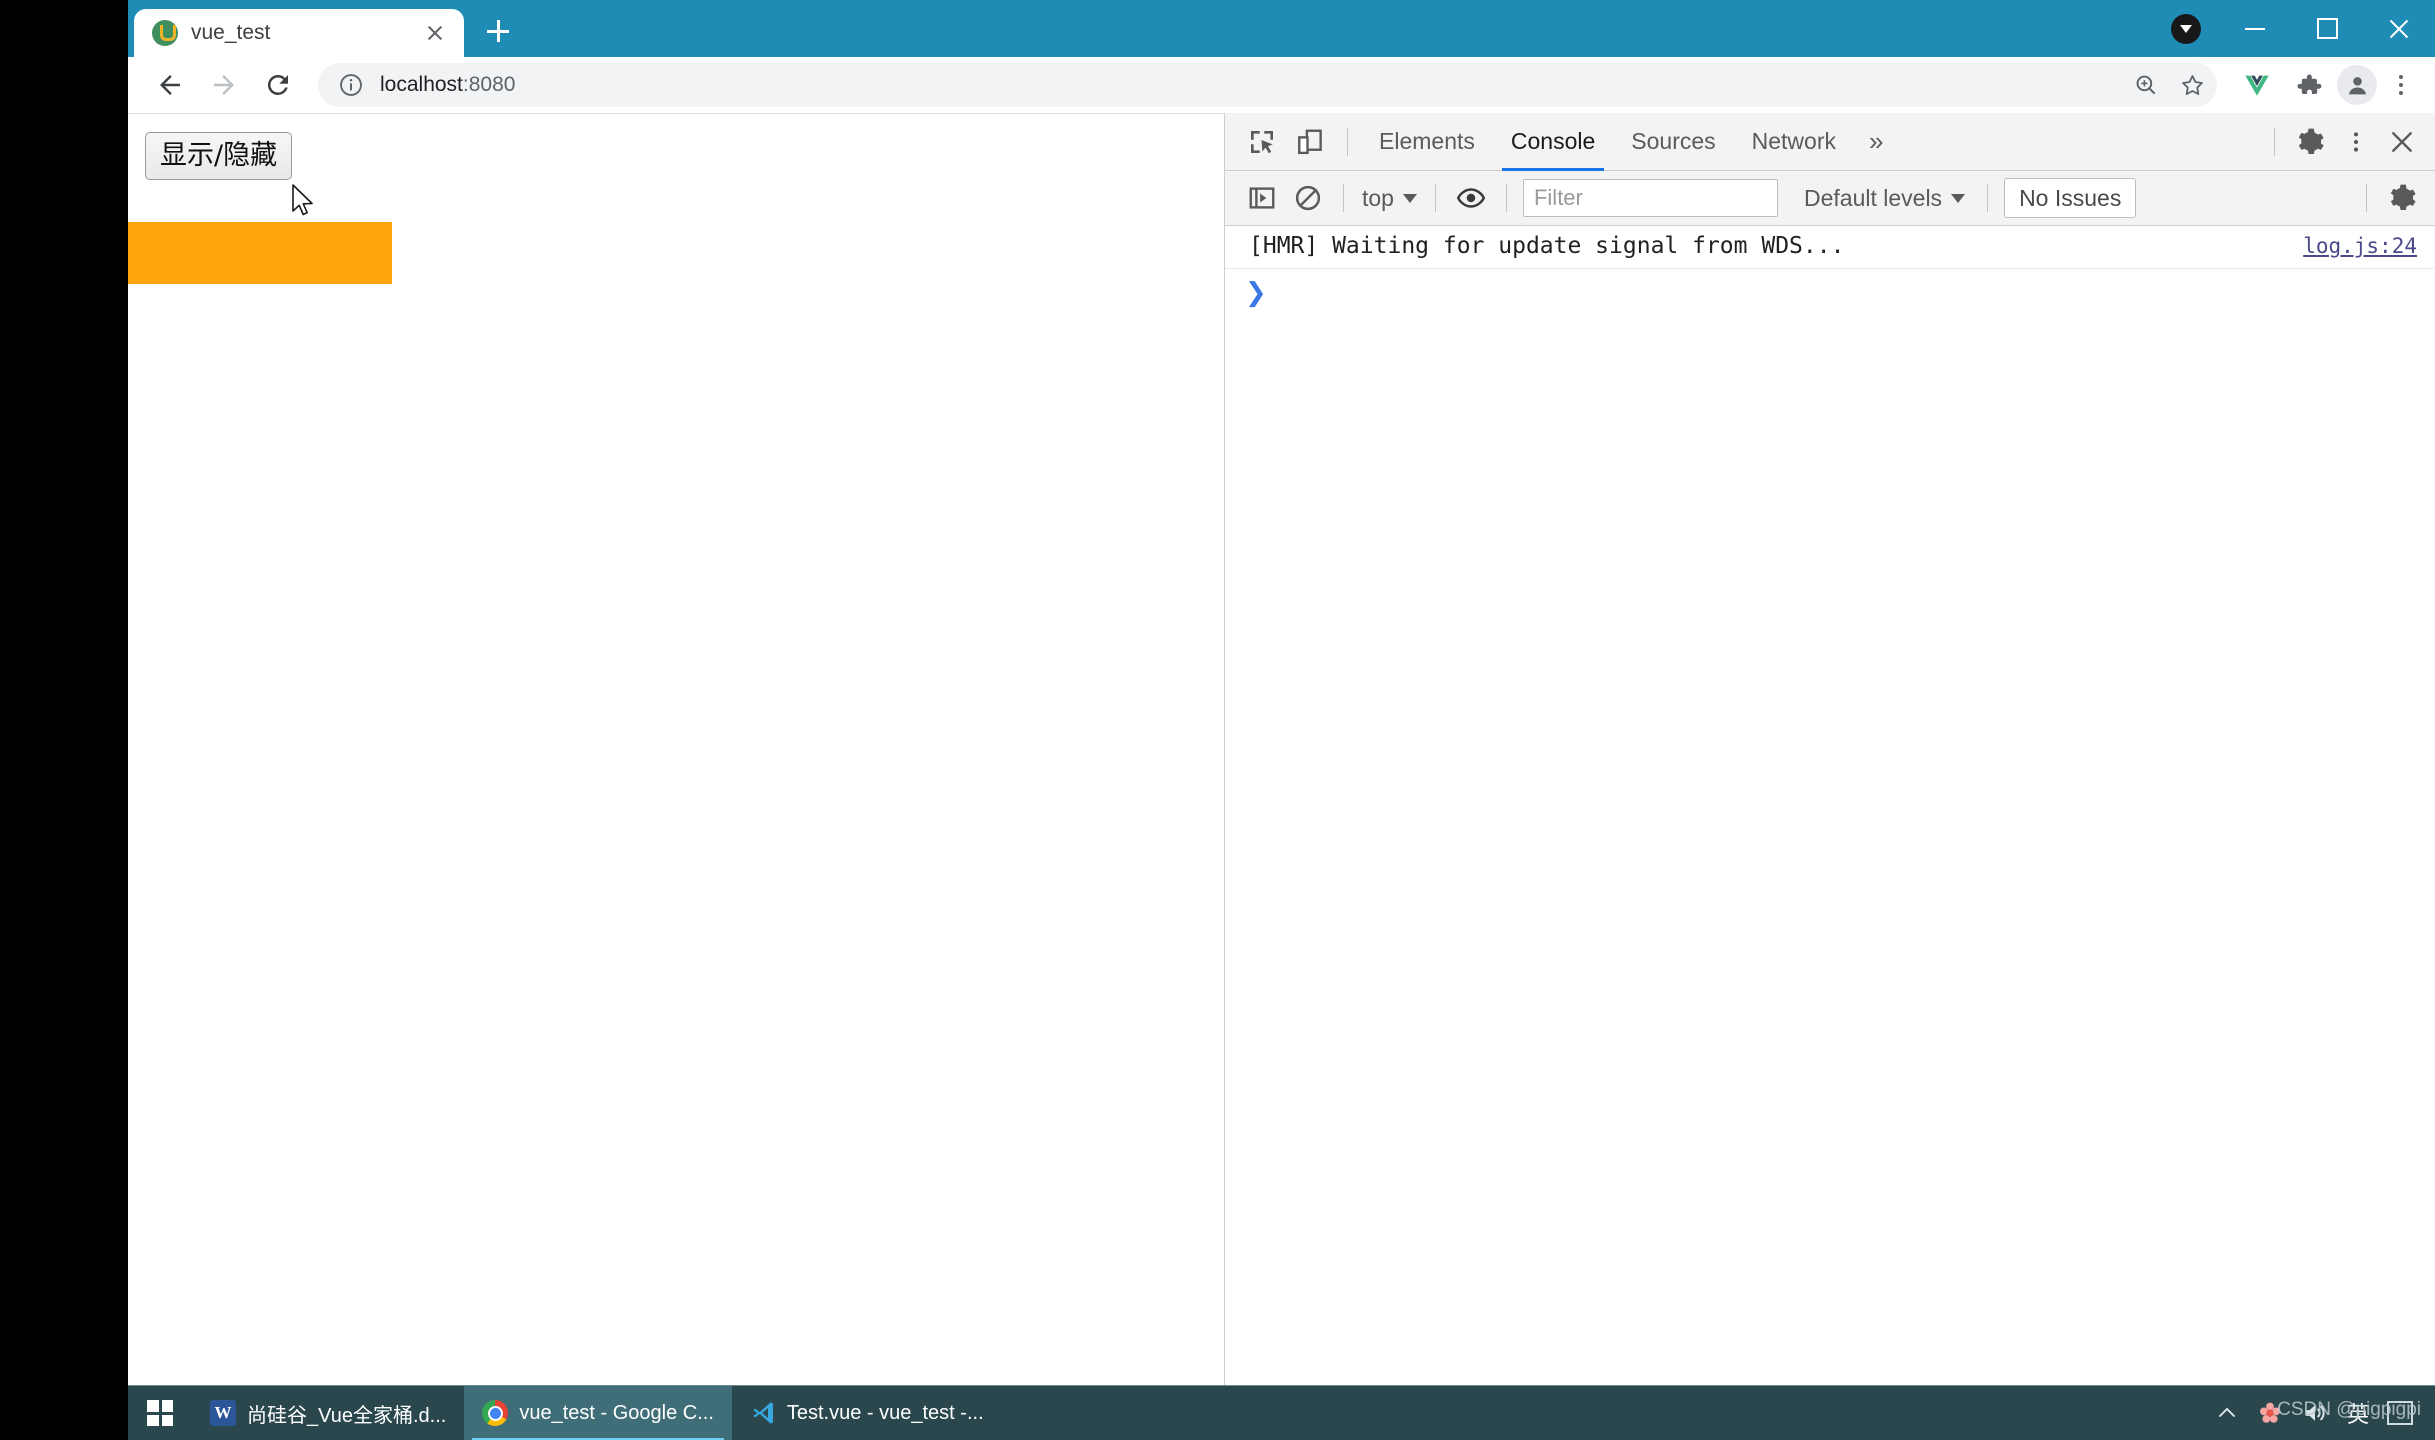 The height and width of the screenshot is (1440, 2435). I want to click on download-indicator-icon, so click(2186, 28).